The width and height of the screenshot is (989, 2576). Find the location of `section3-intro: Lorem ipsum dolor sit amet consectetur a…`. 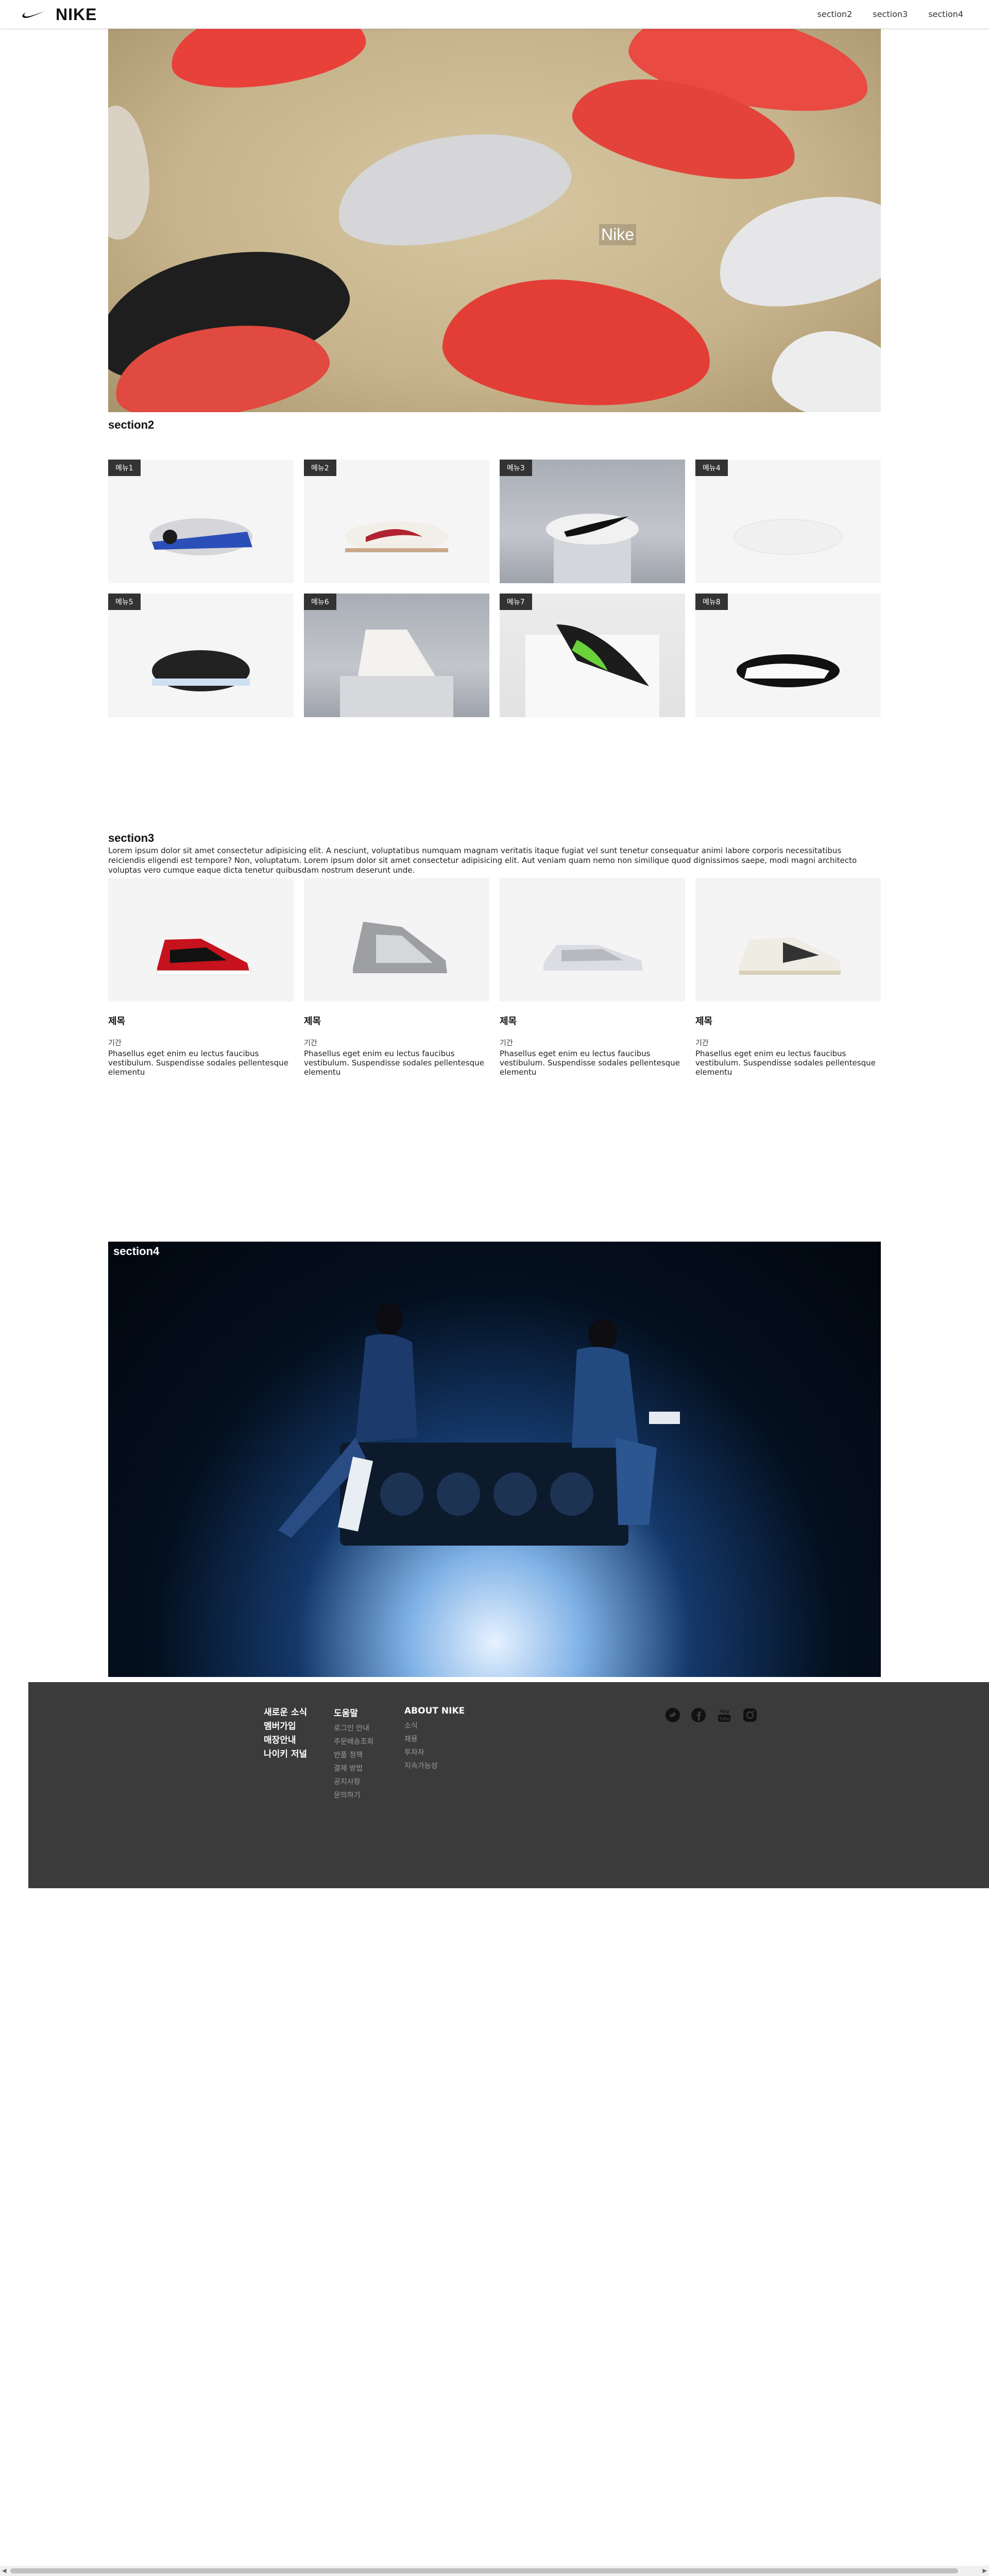

section3-intro: Lorem ipsum dolor sit amet consectetur a… is located at coordinates (482, 860).